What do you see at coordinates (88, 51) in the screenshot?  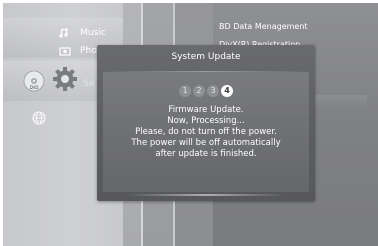 I see `menu-item-photo: Pho` at bounding box center [88, 51].